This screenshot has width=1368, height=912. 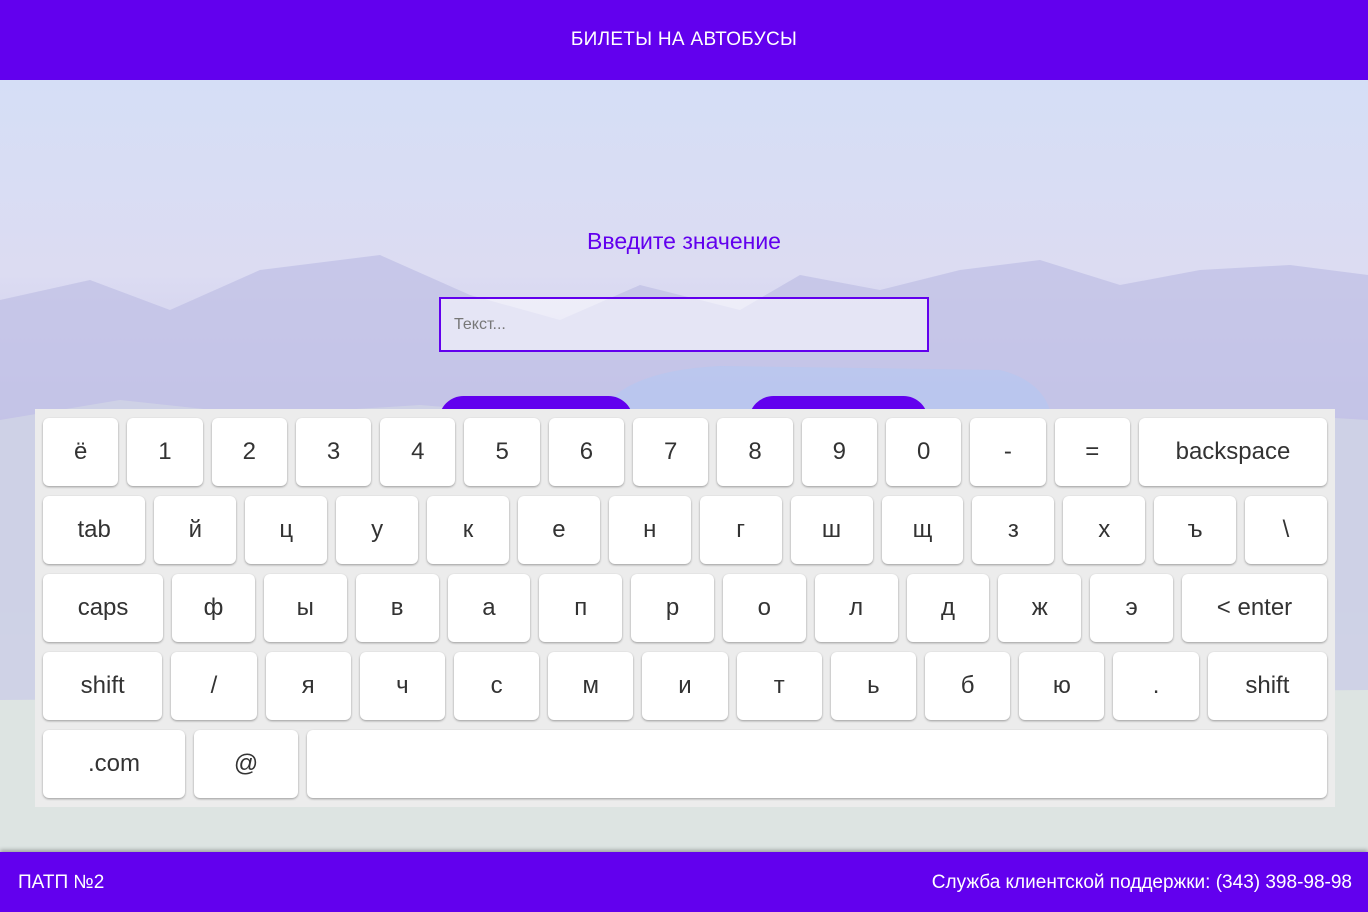 What do you see at coordinates (195, 530) in the screenshot?
I see `key-y-short: й` at bounding box center [195, 530].